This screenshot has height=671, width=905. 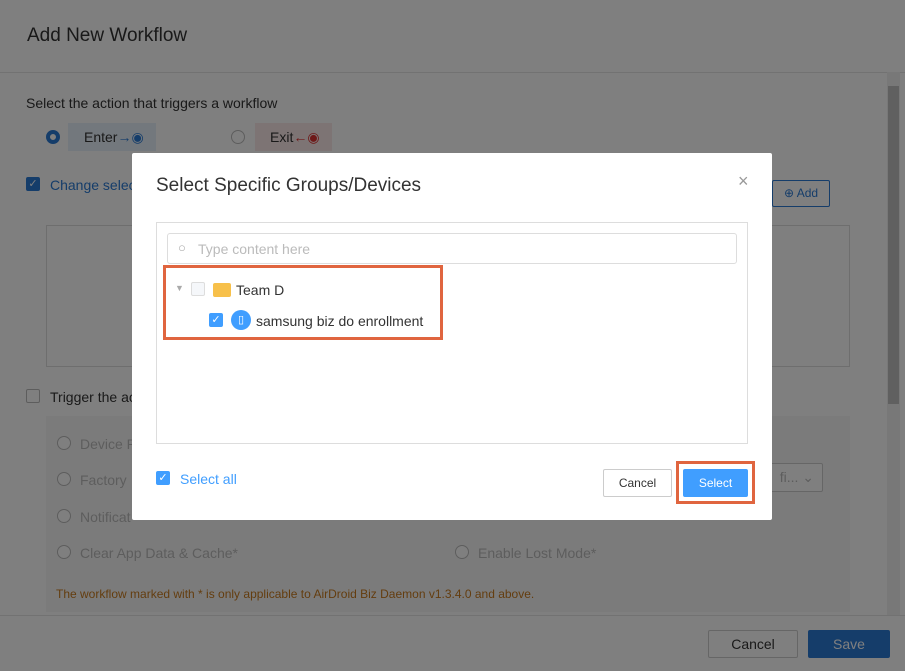 I want to click on modal-cancel-button: Cancel, so click(x=637, y=483).